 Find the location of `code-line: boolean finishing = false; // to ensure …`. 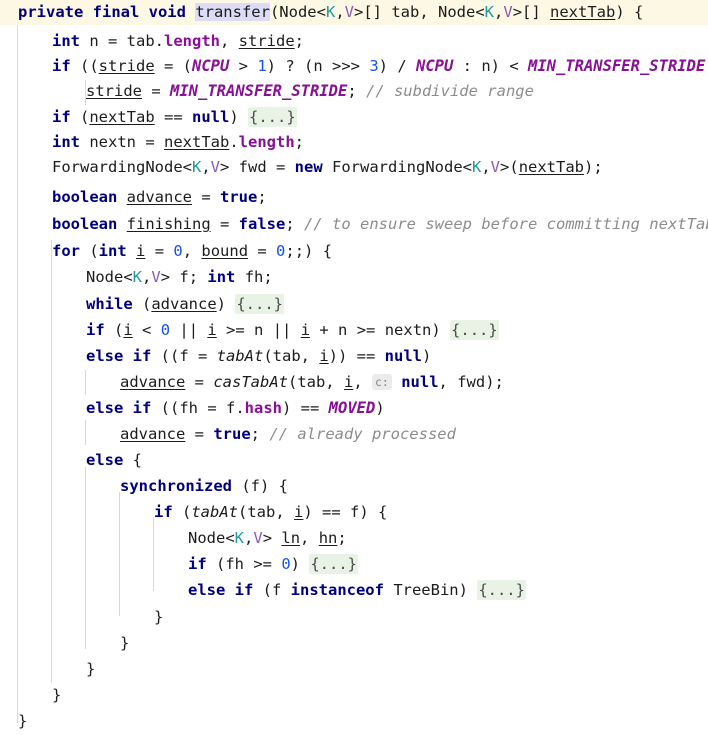

code-line: boolean finishing = false; // to ensure … is located at coordinates (354, 224).